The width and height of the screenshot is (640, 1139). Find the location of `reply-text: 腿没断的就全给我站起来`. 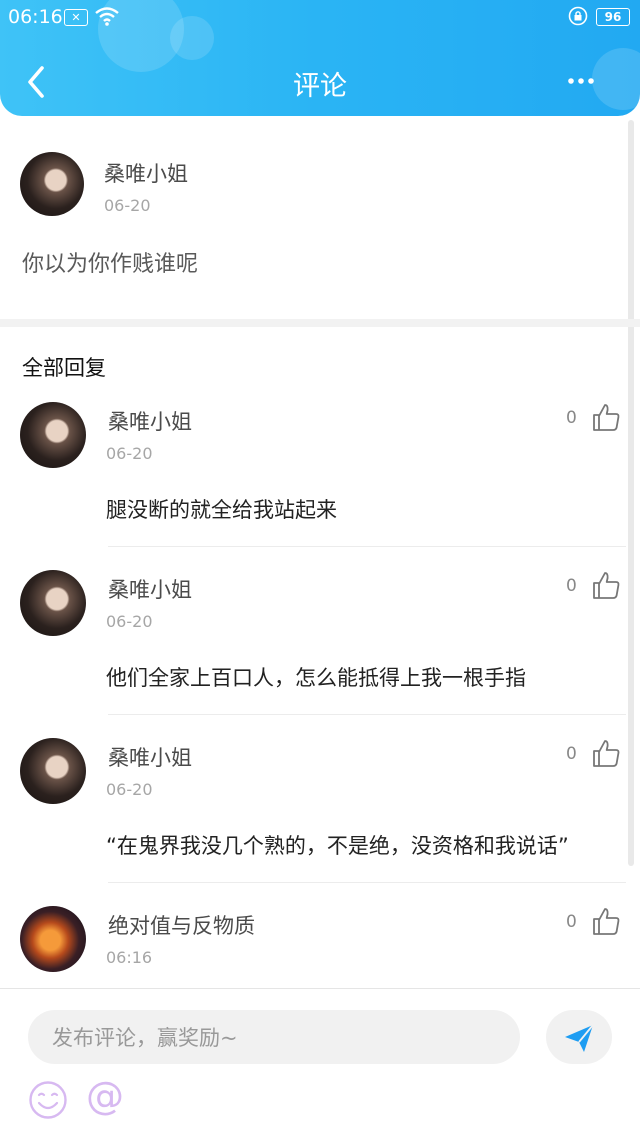

reply-text: 腿没断的就全给我站起来 is located at coordinates (221, 510).